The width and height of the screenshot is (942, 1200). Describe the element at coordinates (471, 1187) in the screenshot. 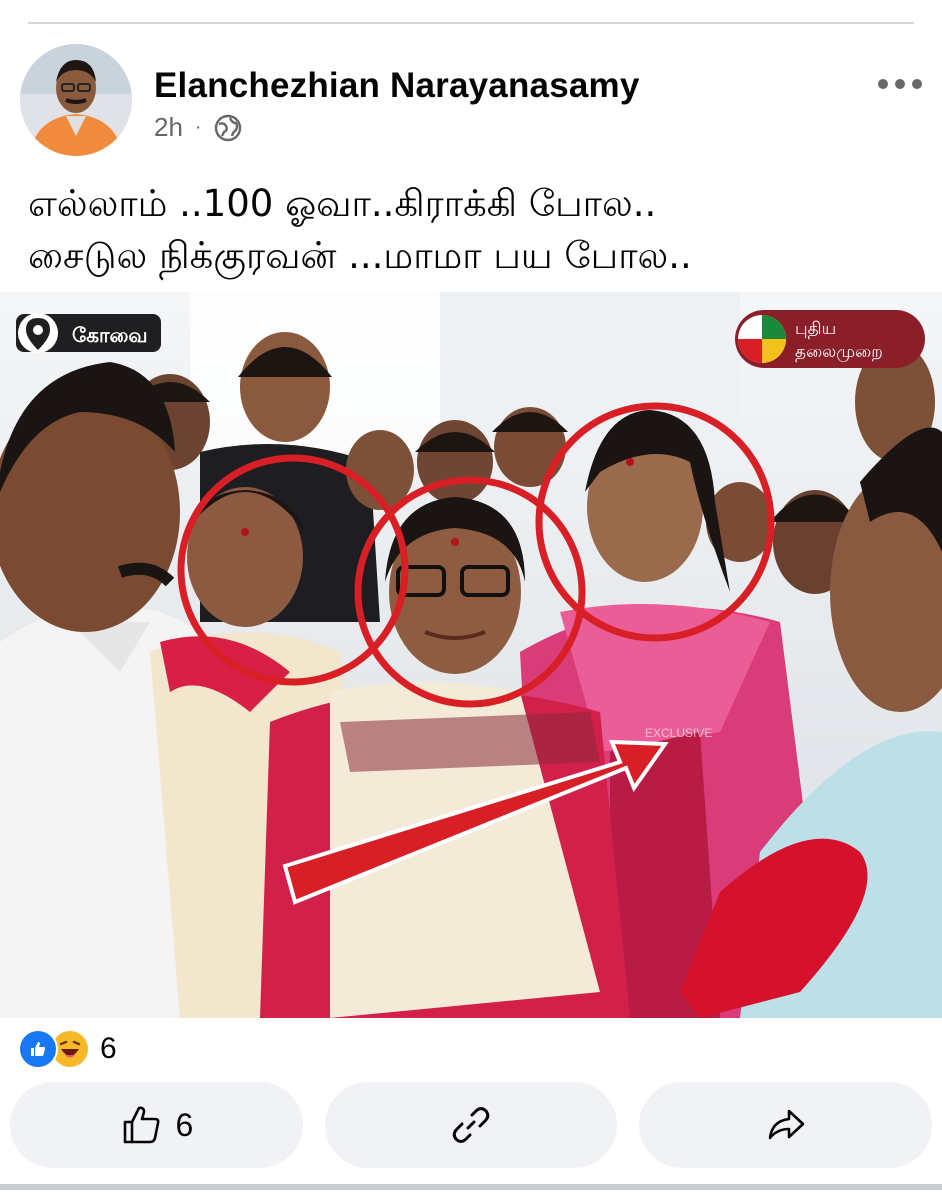

I see `bottom-divider` at that location.